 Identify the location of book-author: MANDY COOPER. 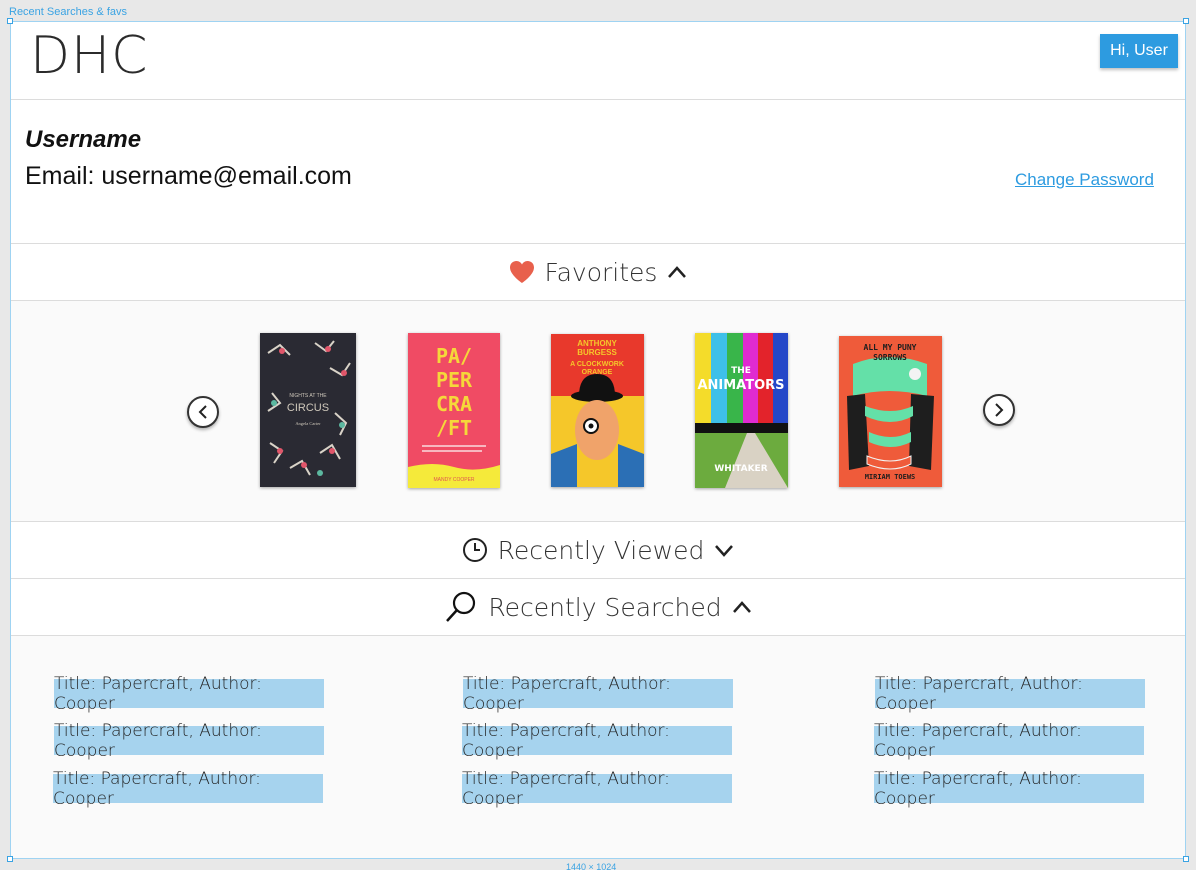
(453, 480).